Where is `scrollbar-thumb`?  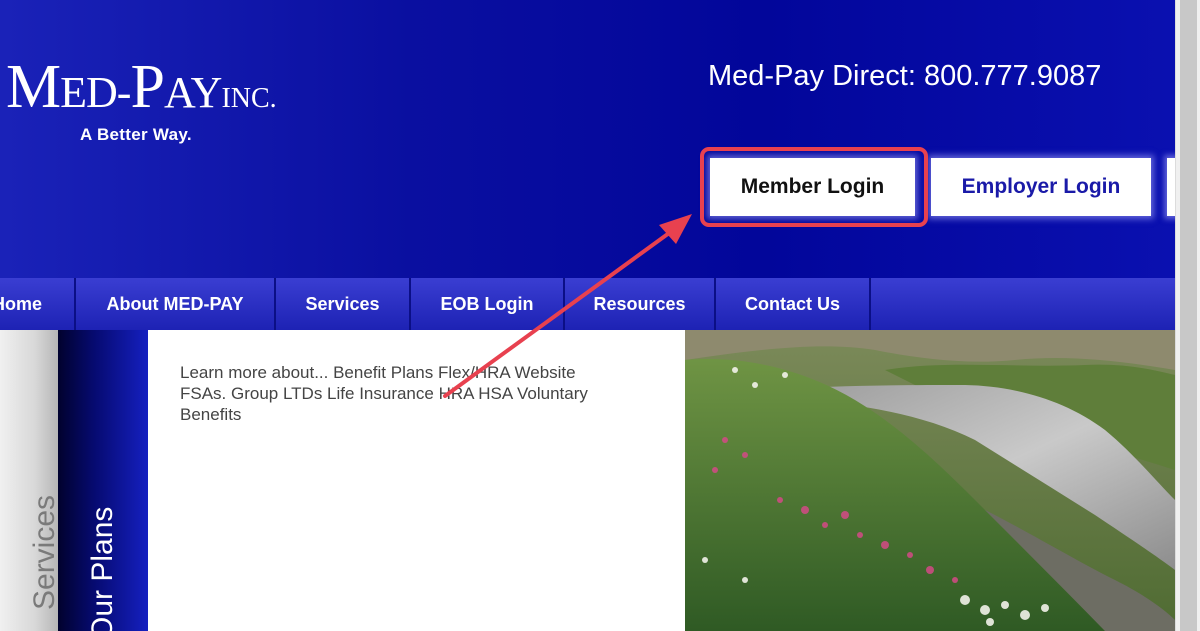 scrollbar-thumb is located at coordinates (1188, 315).